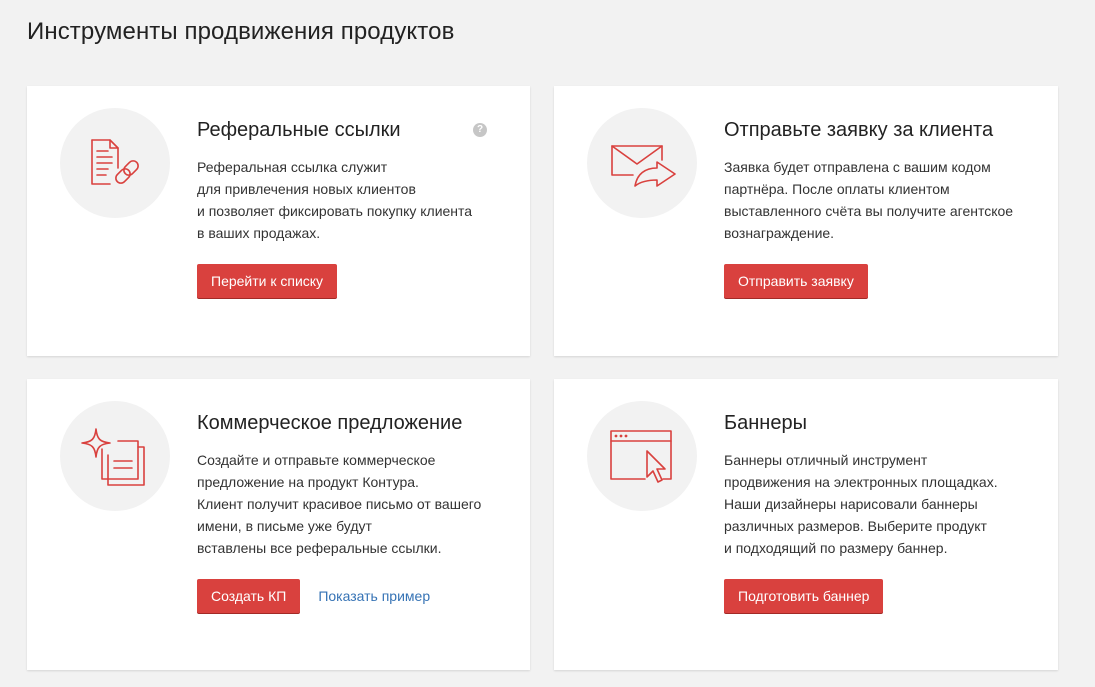  Describe the element at coordinates (804, 596) in the screenshot. I see `prepare-banner-button: Подготовить баннер` at that location.